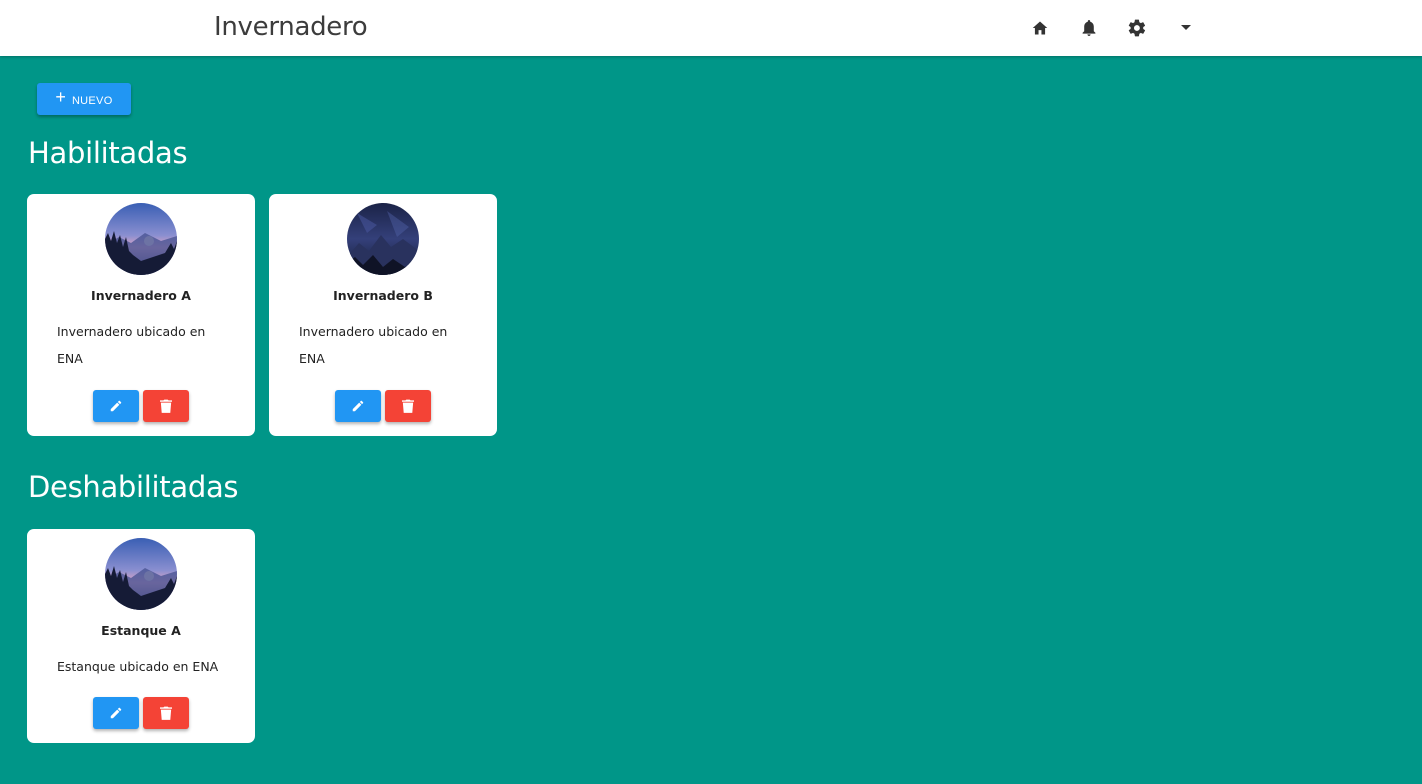 This screenshot has width=1422, height=784. What do you see at coordinates (291, 27) in the screenshot?
I see `app-title: Invernadero` at bounding box center [291, 27].